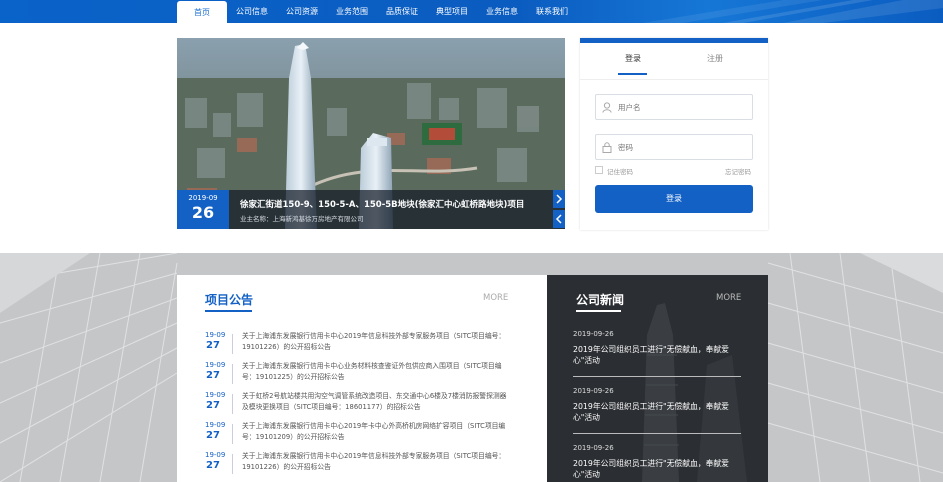 This screenshot has height=482, width=943. What do you see at coordinates (738, 171) in the screenshot?
I see `forgot-password-link: 忘记密码` at bounding box center [738, 171].